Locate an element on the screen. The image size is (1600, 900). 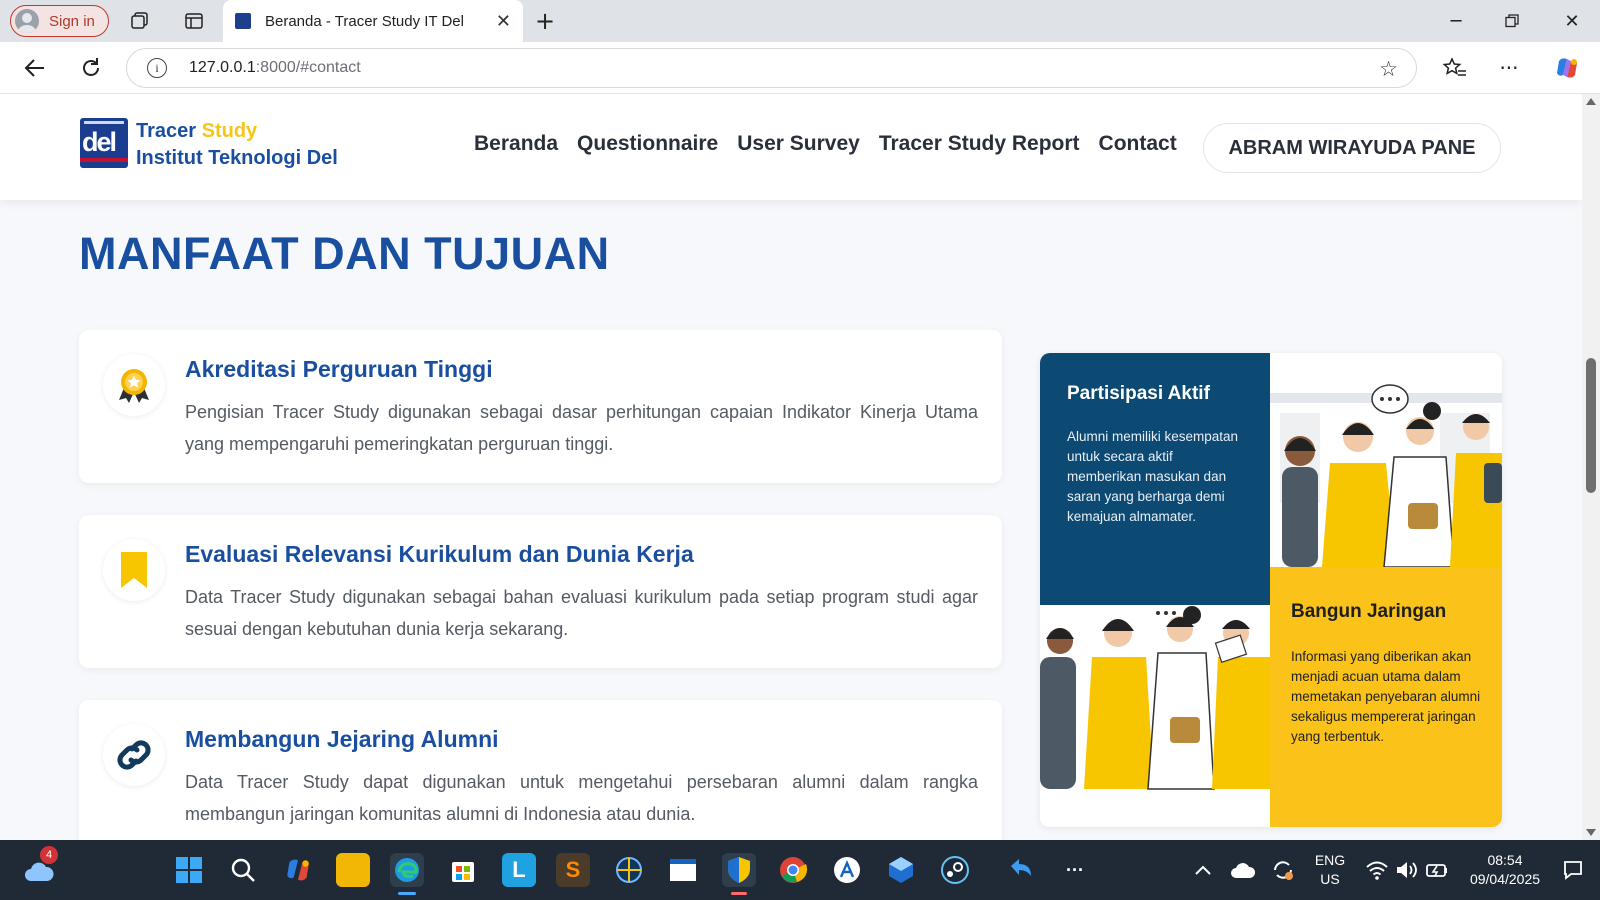
file-explorer-icon is located at coordinates (353, 870).